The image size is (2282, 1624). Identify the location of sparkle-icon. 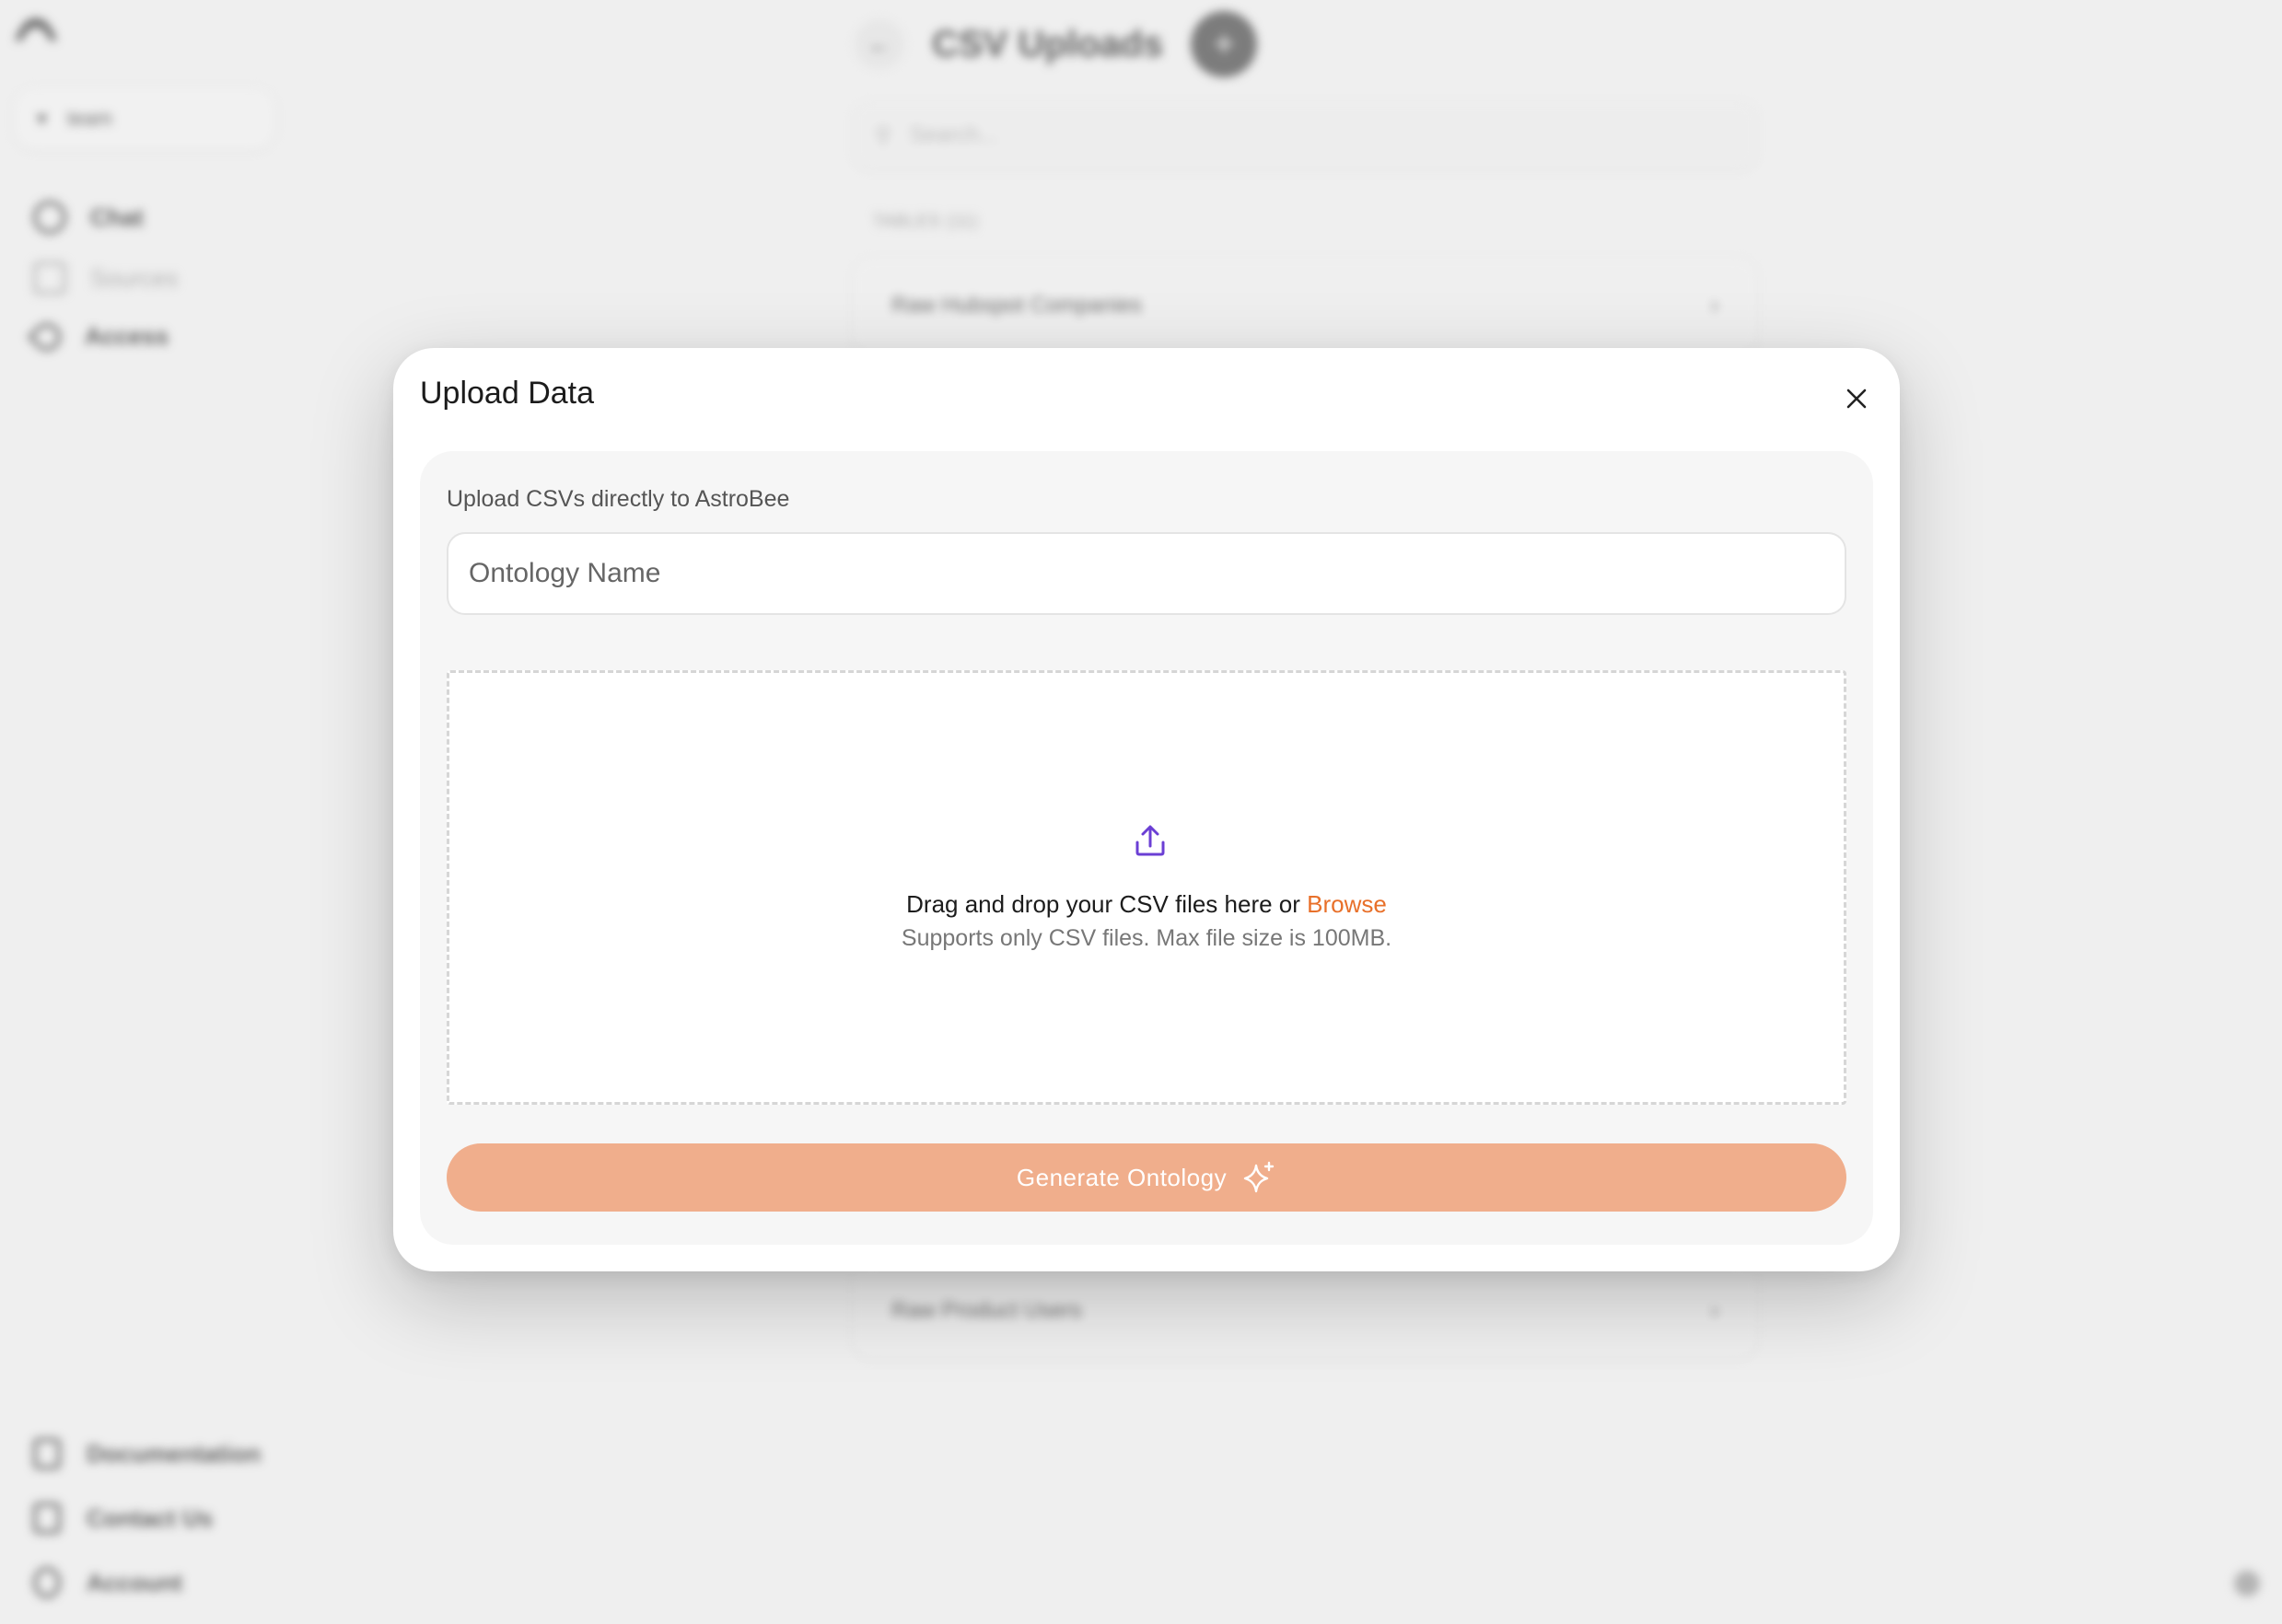
(1259, 1177).